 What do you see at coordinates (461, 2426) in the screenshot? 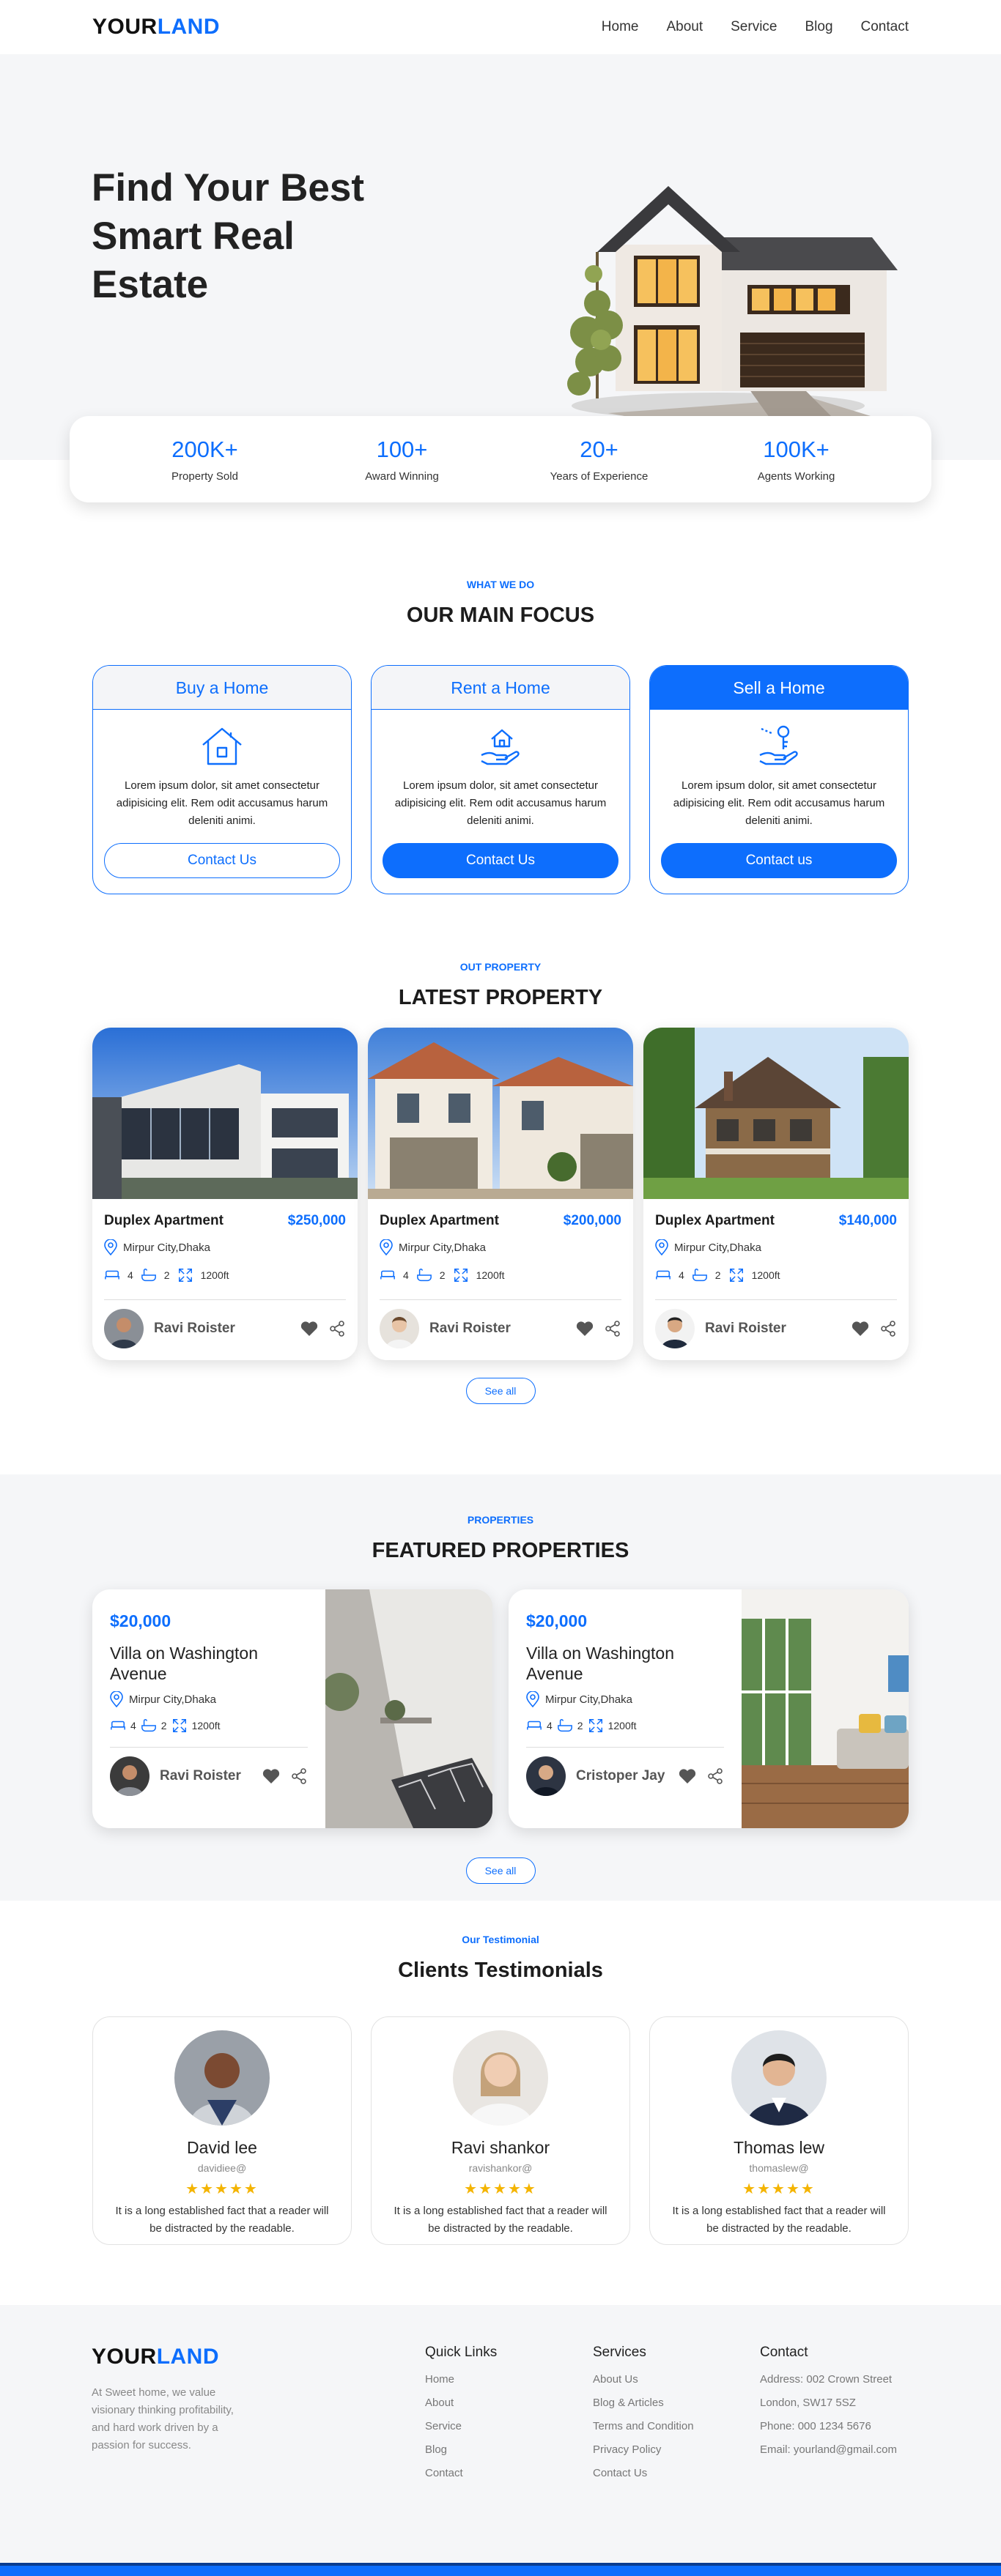
I see `footer-link-service: Service` at bounding box center [461, 2426].